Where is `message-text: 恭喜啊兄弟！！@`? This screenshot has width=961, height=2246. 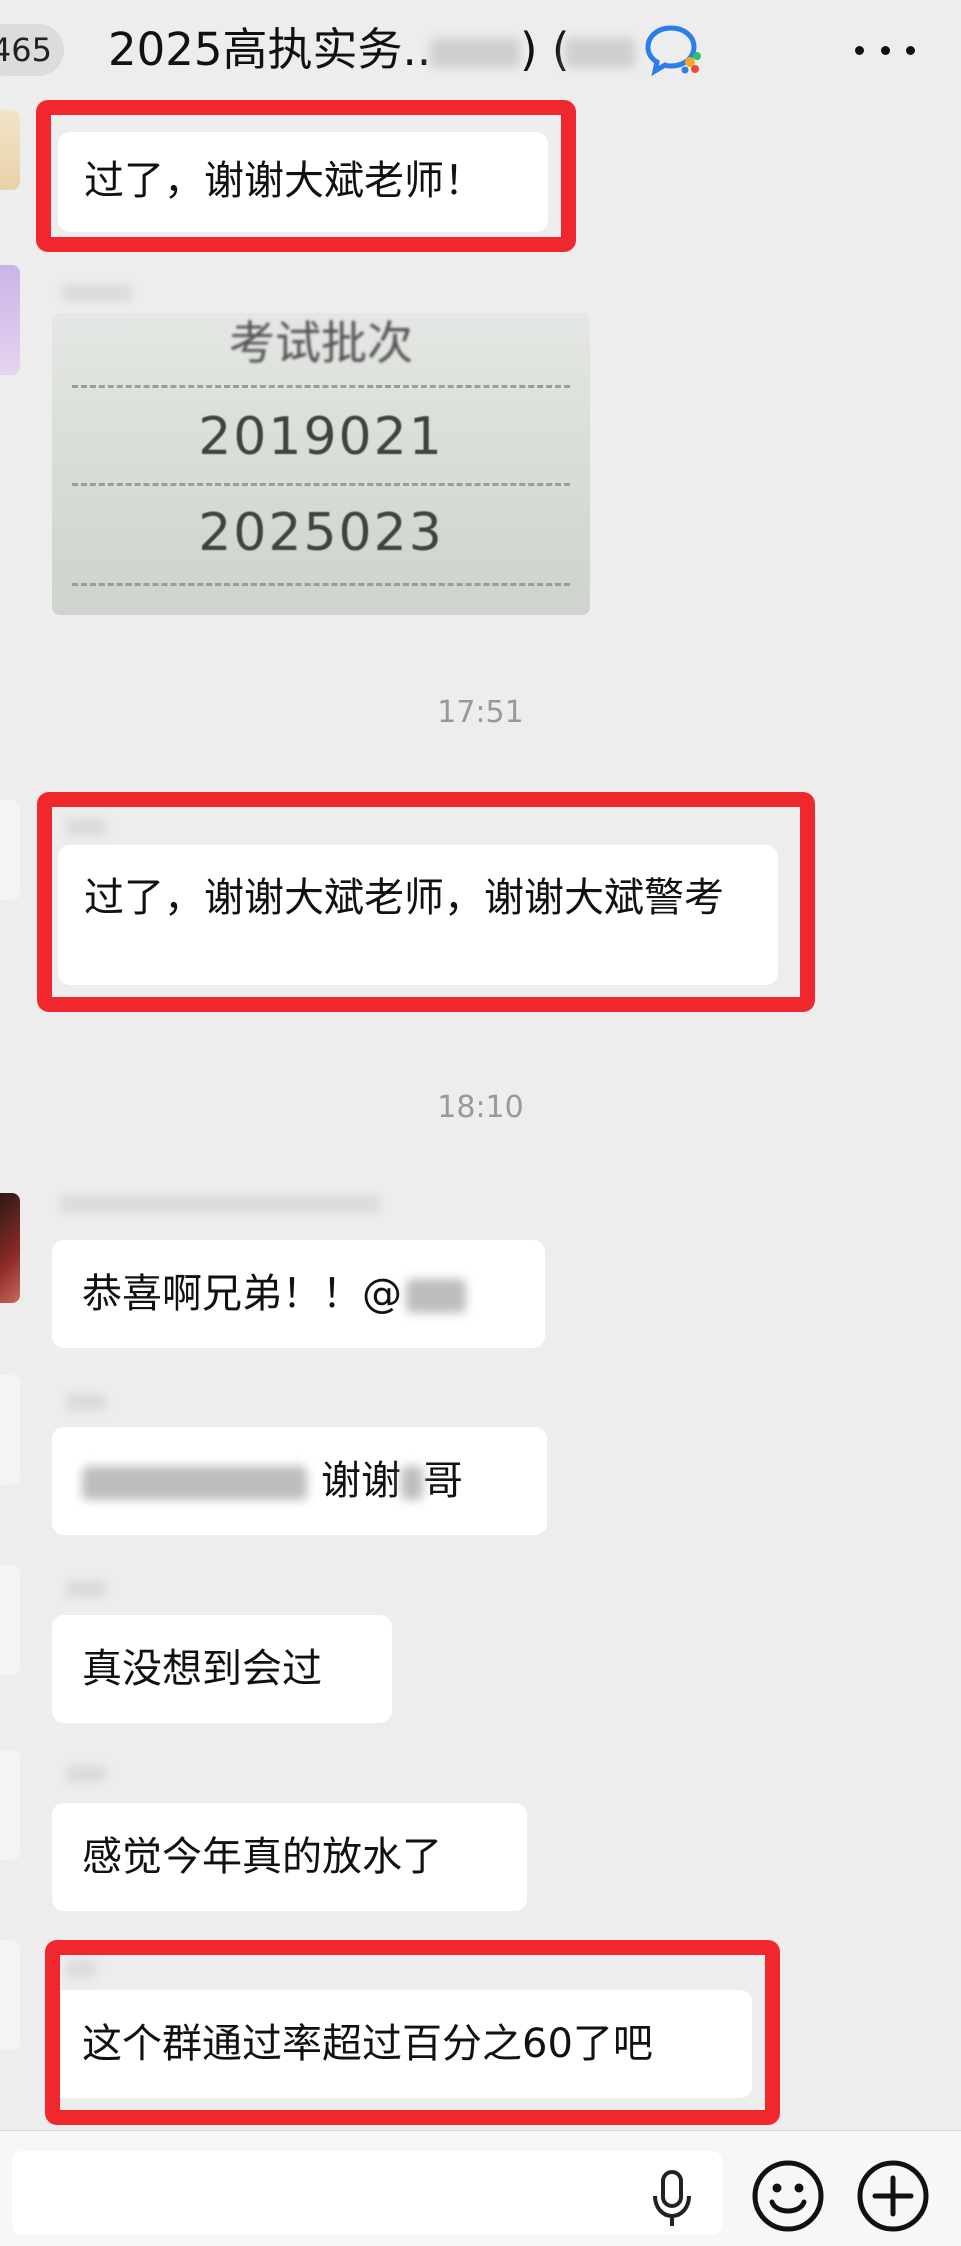
message-text: 恭喜啊兄弟！！@ is located at coordinates (242, 1294).